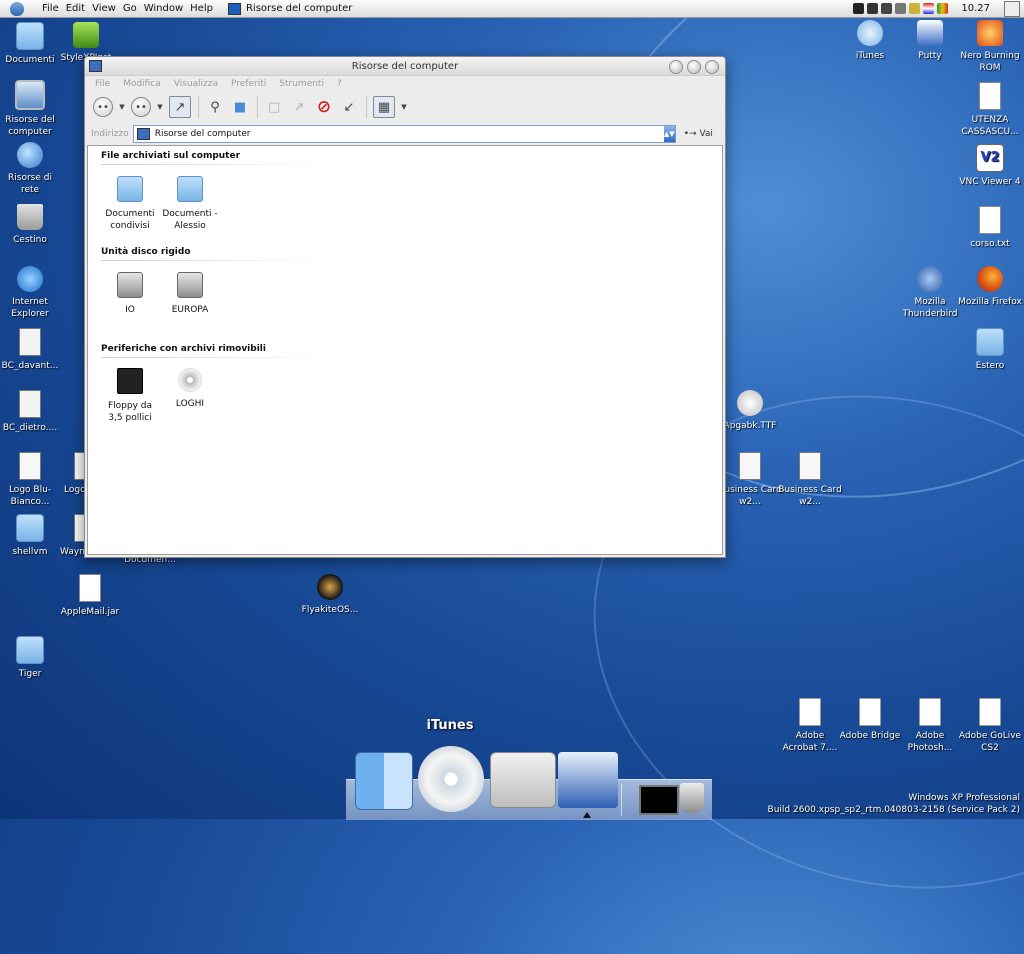 The height and width of the screenshot is (954, 1024). I want to click on move-to-button: □, so click(274, 107).